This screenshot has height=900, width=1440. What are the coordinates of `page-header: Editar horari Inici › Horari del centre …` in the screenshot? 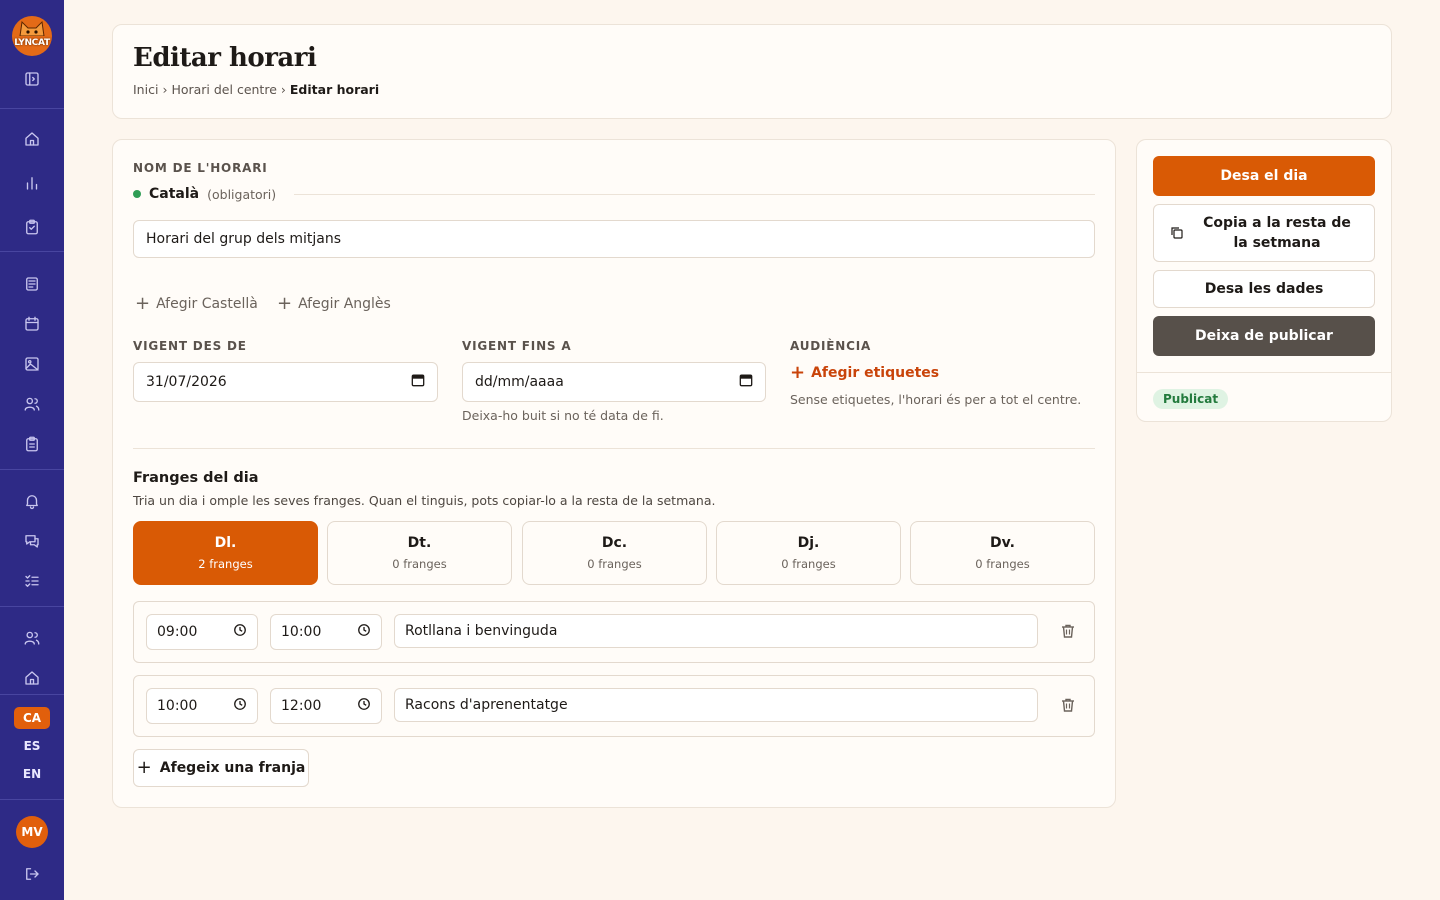 It's located at (752, 71).